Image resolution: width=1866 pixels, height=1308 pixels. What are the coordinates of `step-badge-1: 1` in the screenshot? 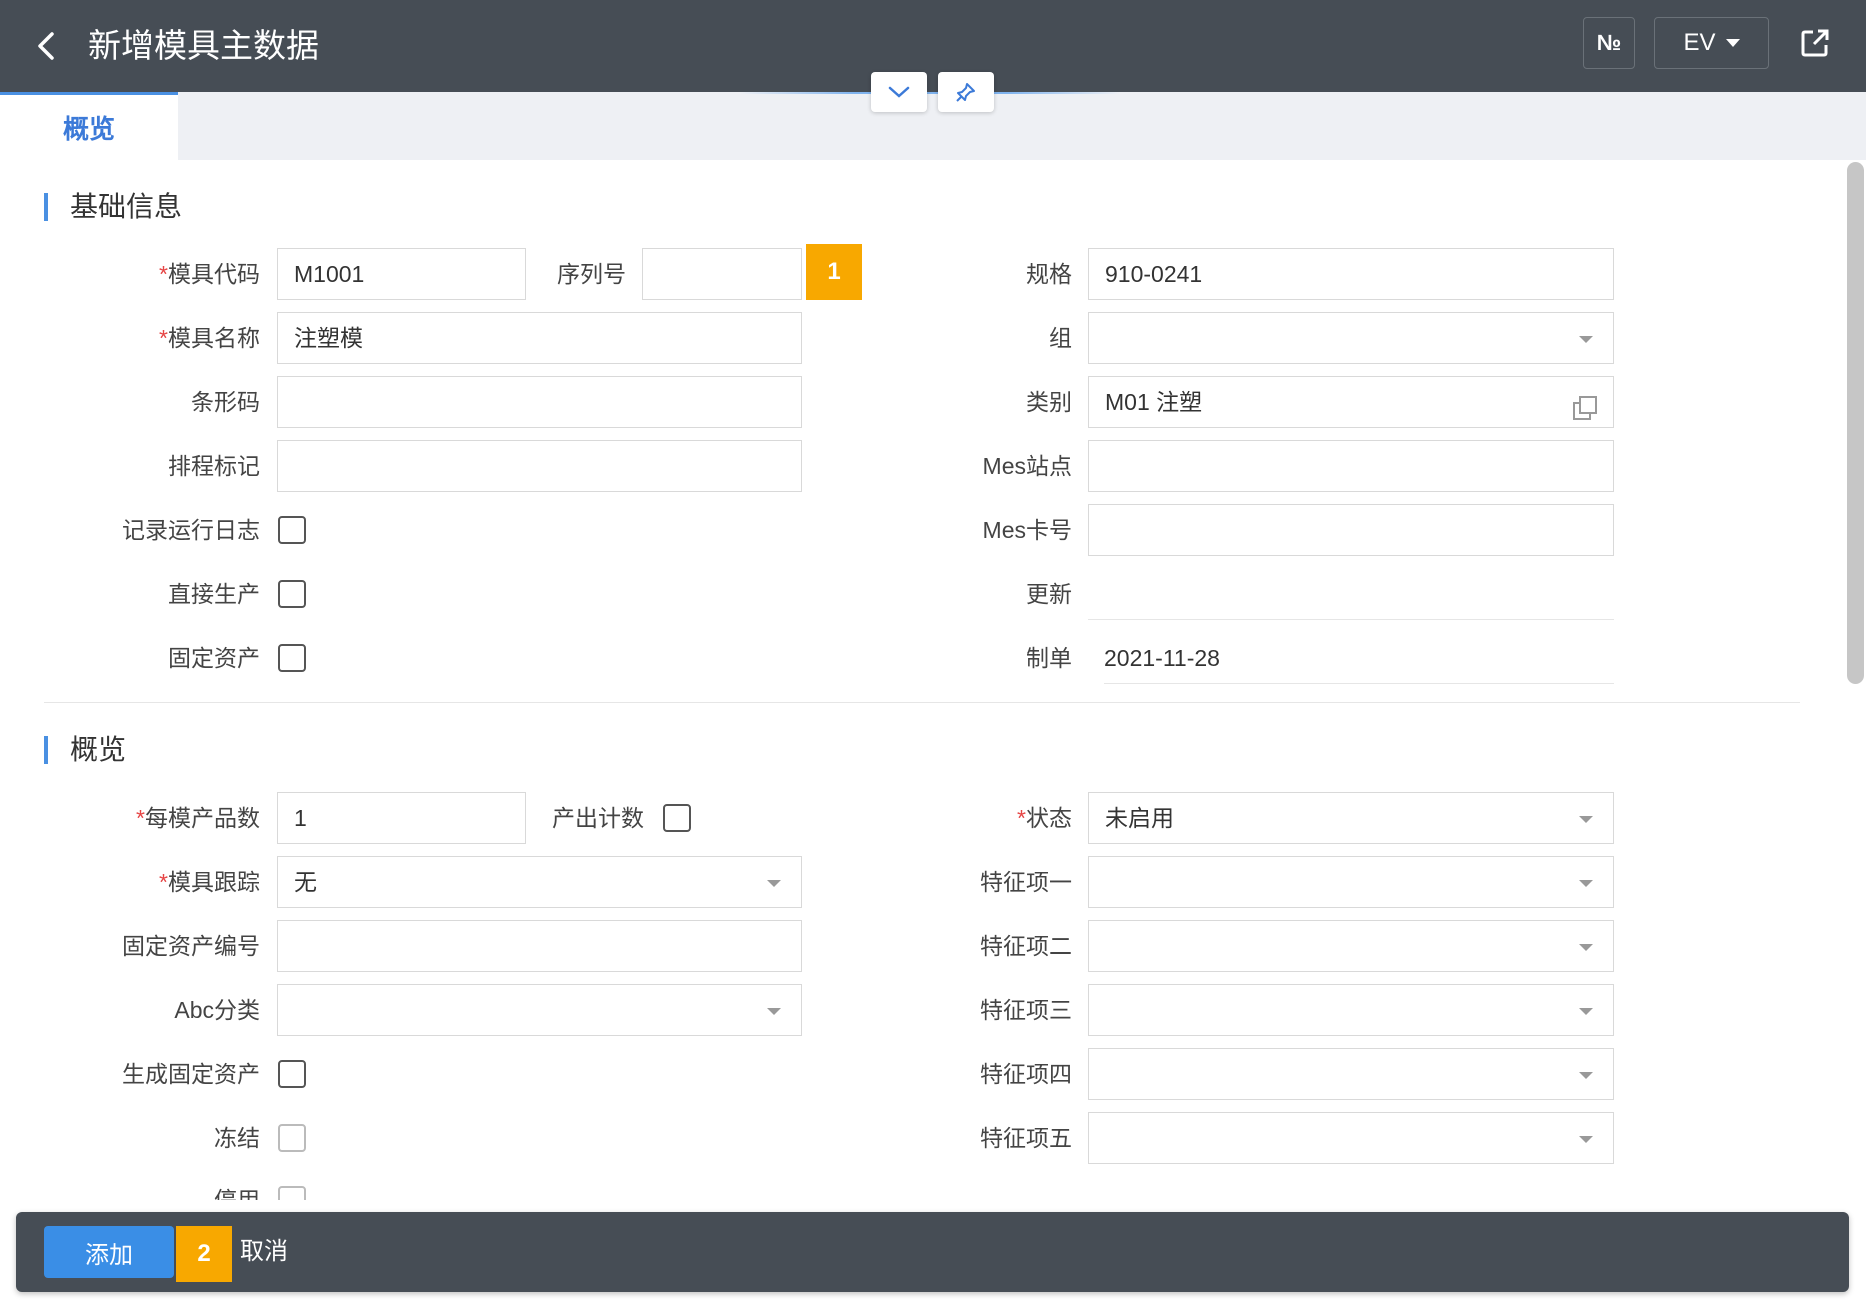 It's located at (834, 272).